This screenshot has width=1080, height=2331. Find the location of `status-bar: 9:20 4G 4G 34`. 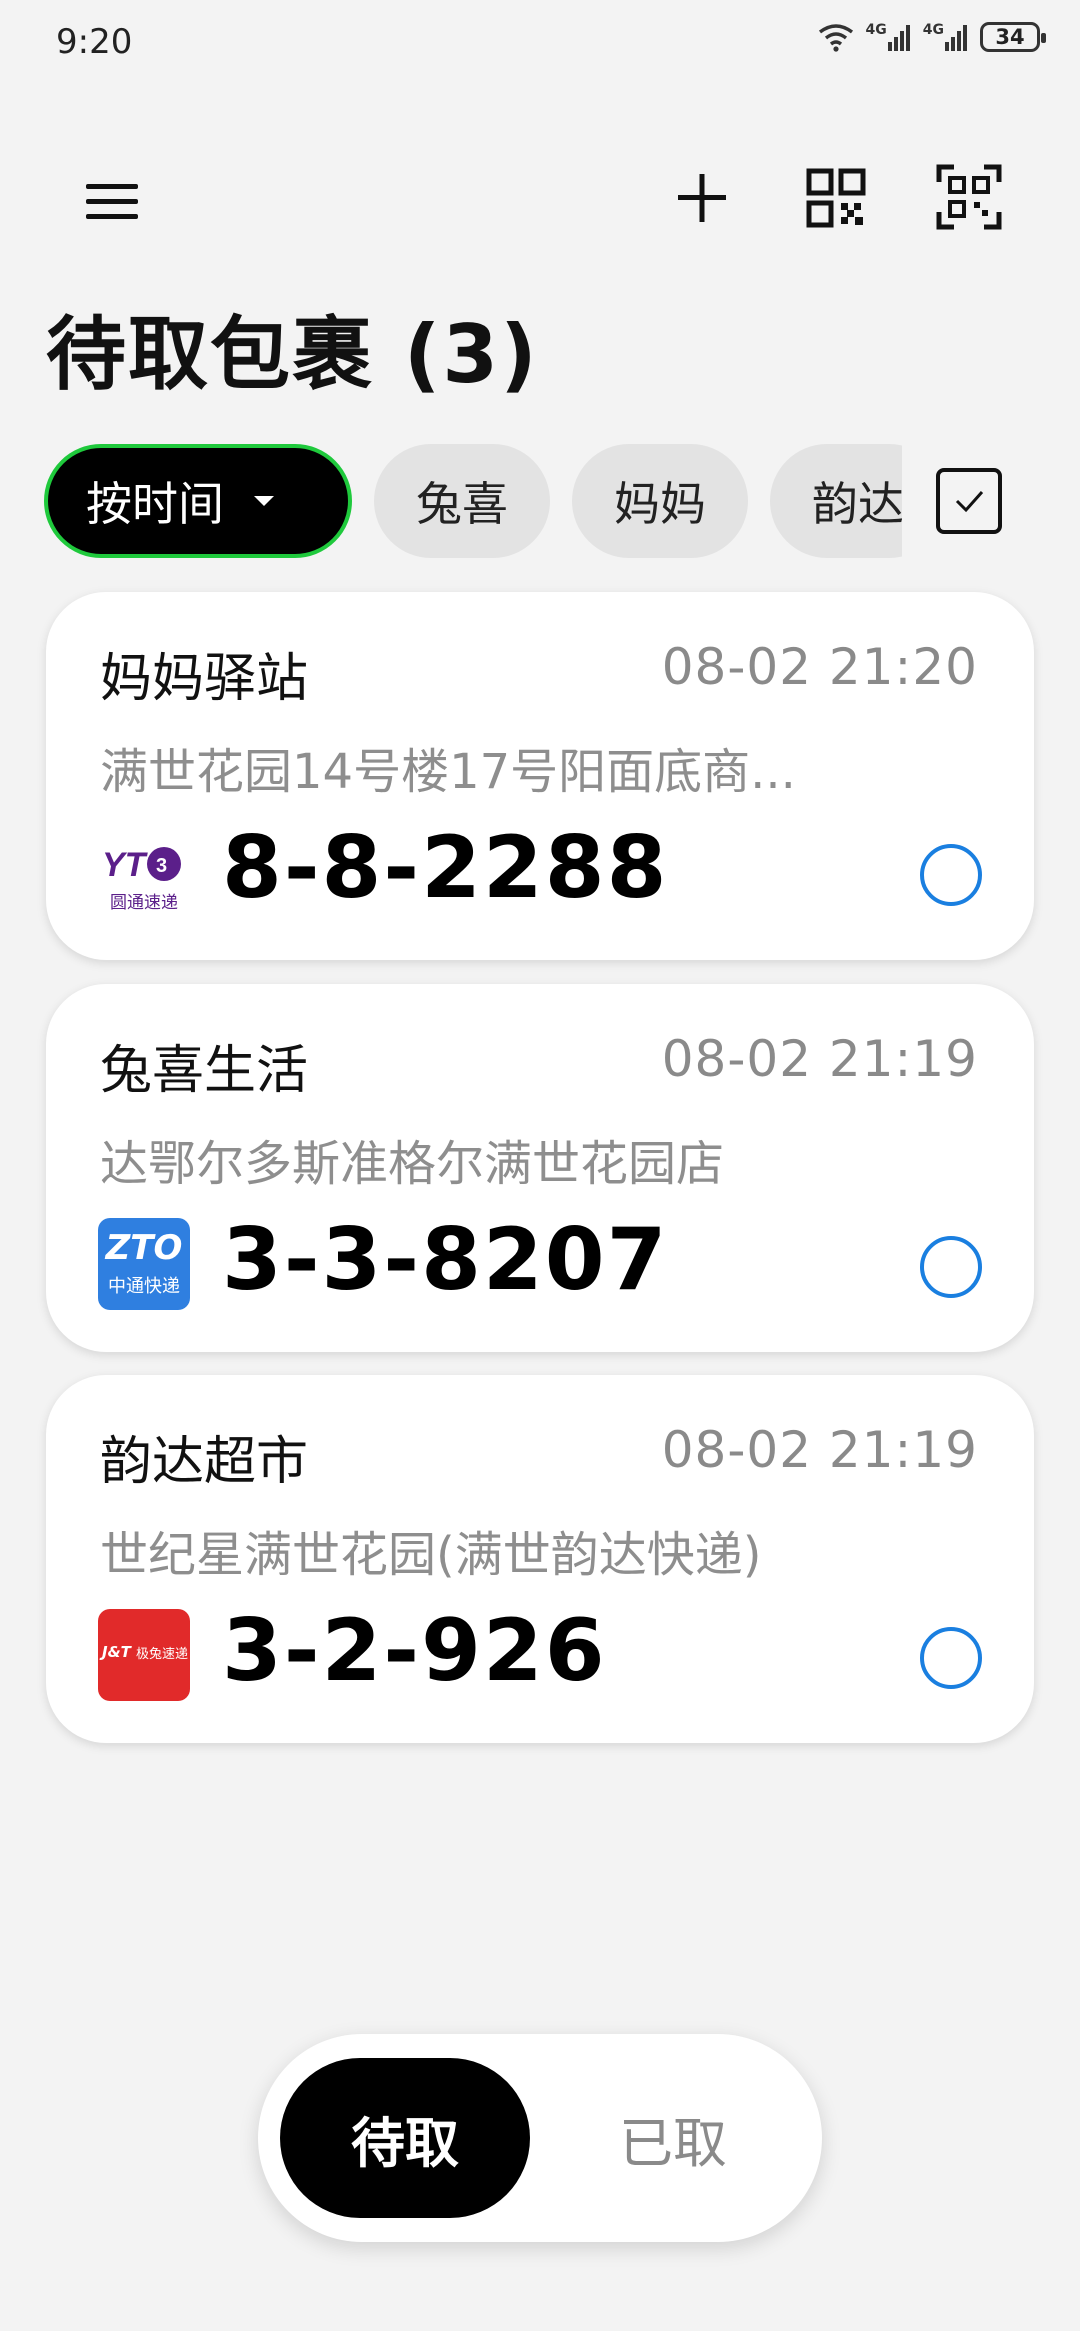

status-bar: 9:20 4G 4G 34 is located at coordinates (540, 45).